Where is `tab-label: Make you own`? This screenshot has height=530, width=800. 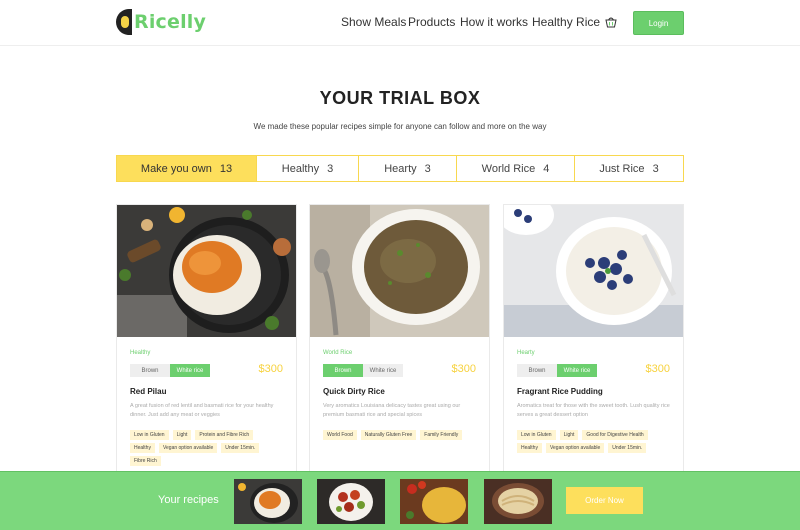
tab-label: Make you own is located at coordinates (176, 168).